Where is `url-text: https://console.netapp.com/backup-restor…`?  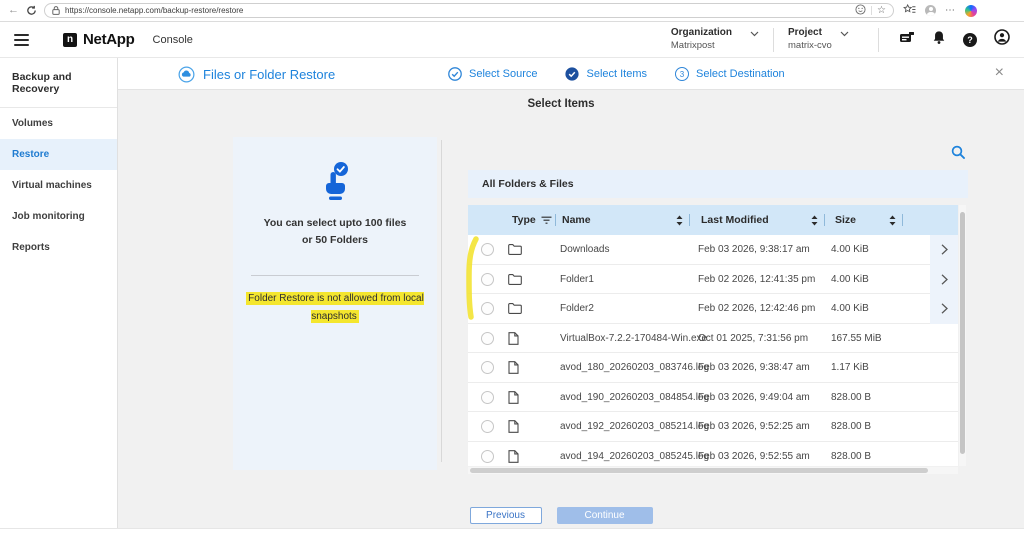
url-text: https://console.netapp.com/backup-restor… is located at coordinates (457, 10).